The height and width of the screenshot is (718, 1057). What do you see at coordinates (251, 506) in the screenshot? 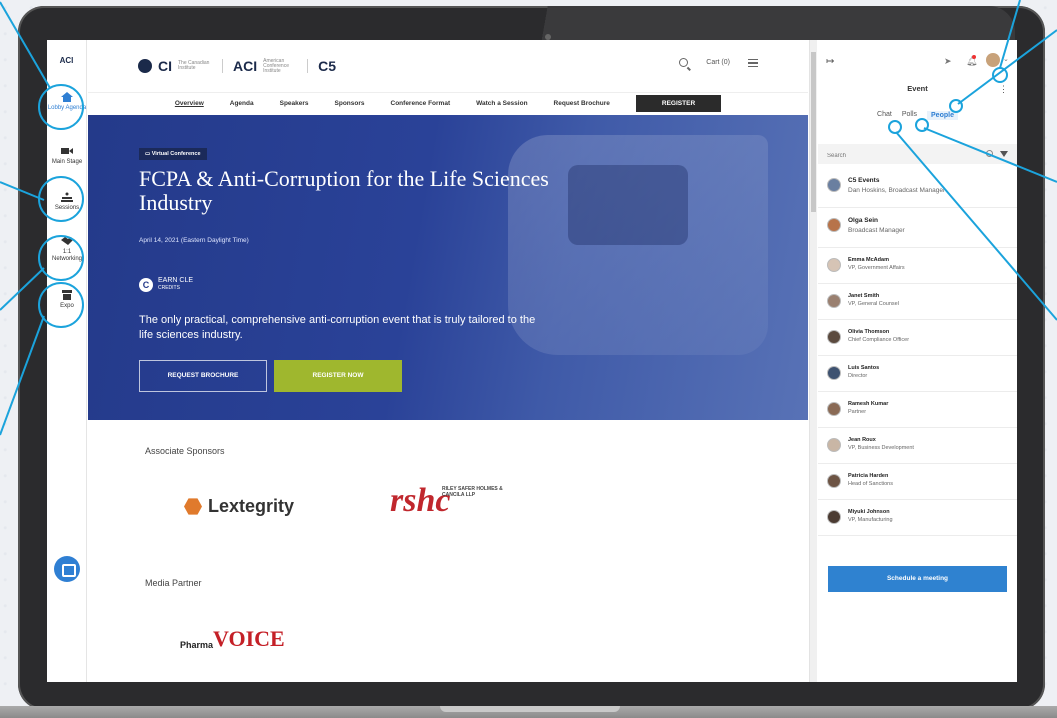
I see `lextegrity-wordmark: Lextegrity` at bounding box center [251, 506].